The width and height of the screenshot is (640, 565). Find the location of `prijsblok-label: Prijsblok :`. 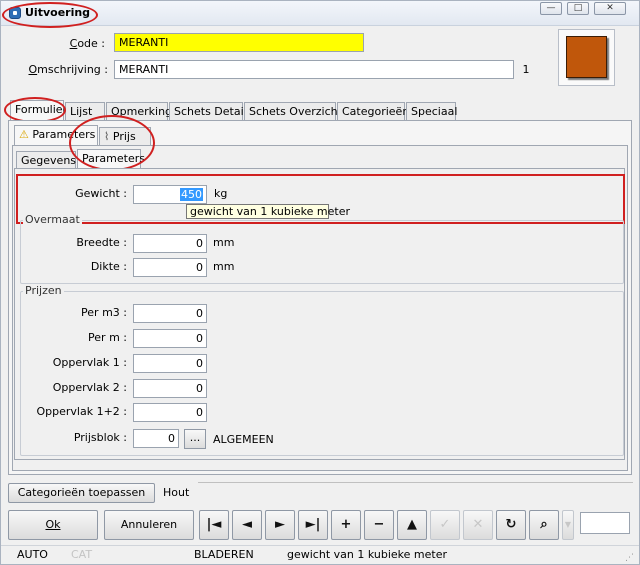

prijsblok-label: Prijsblok : is located at coordinates (100, 437).